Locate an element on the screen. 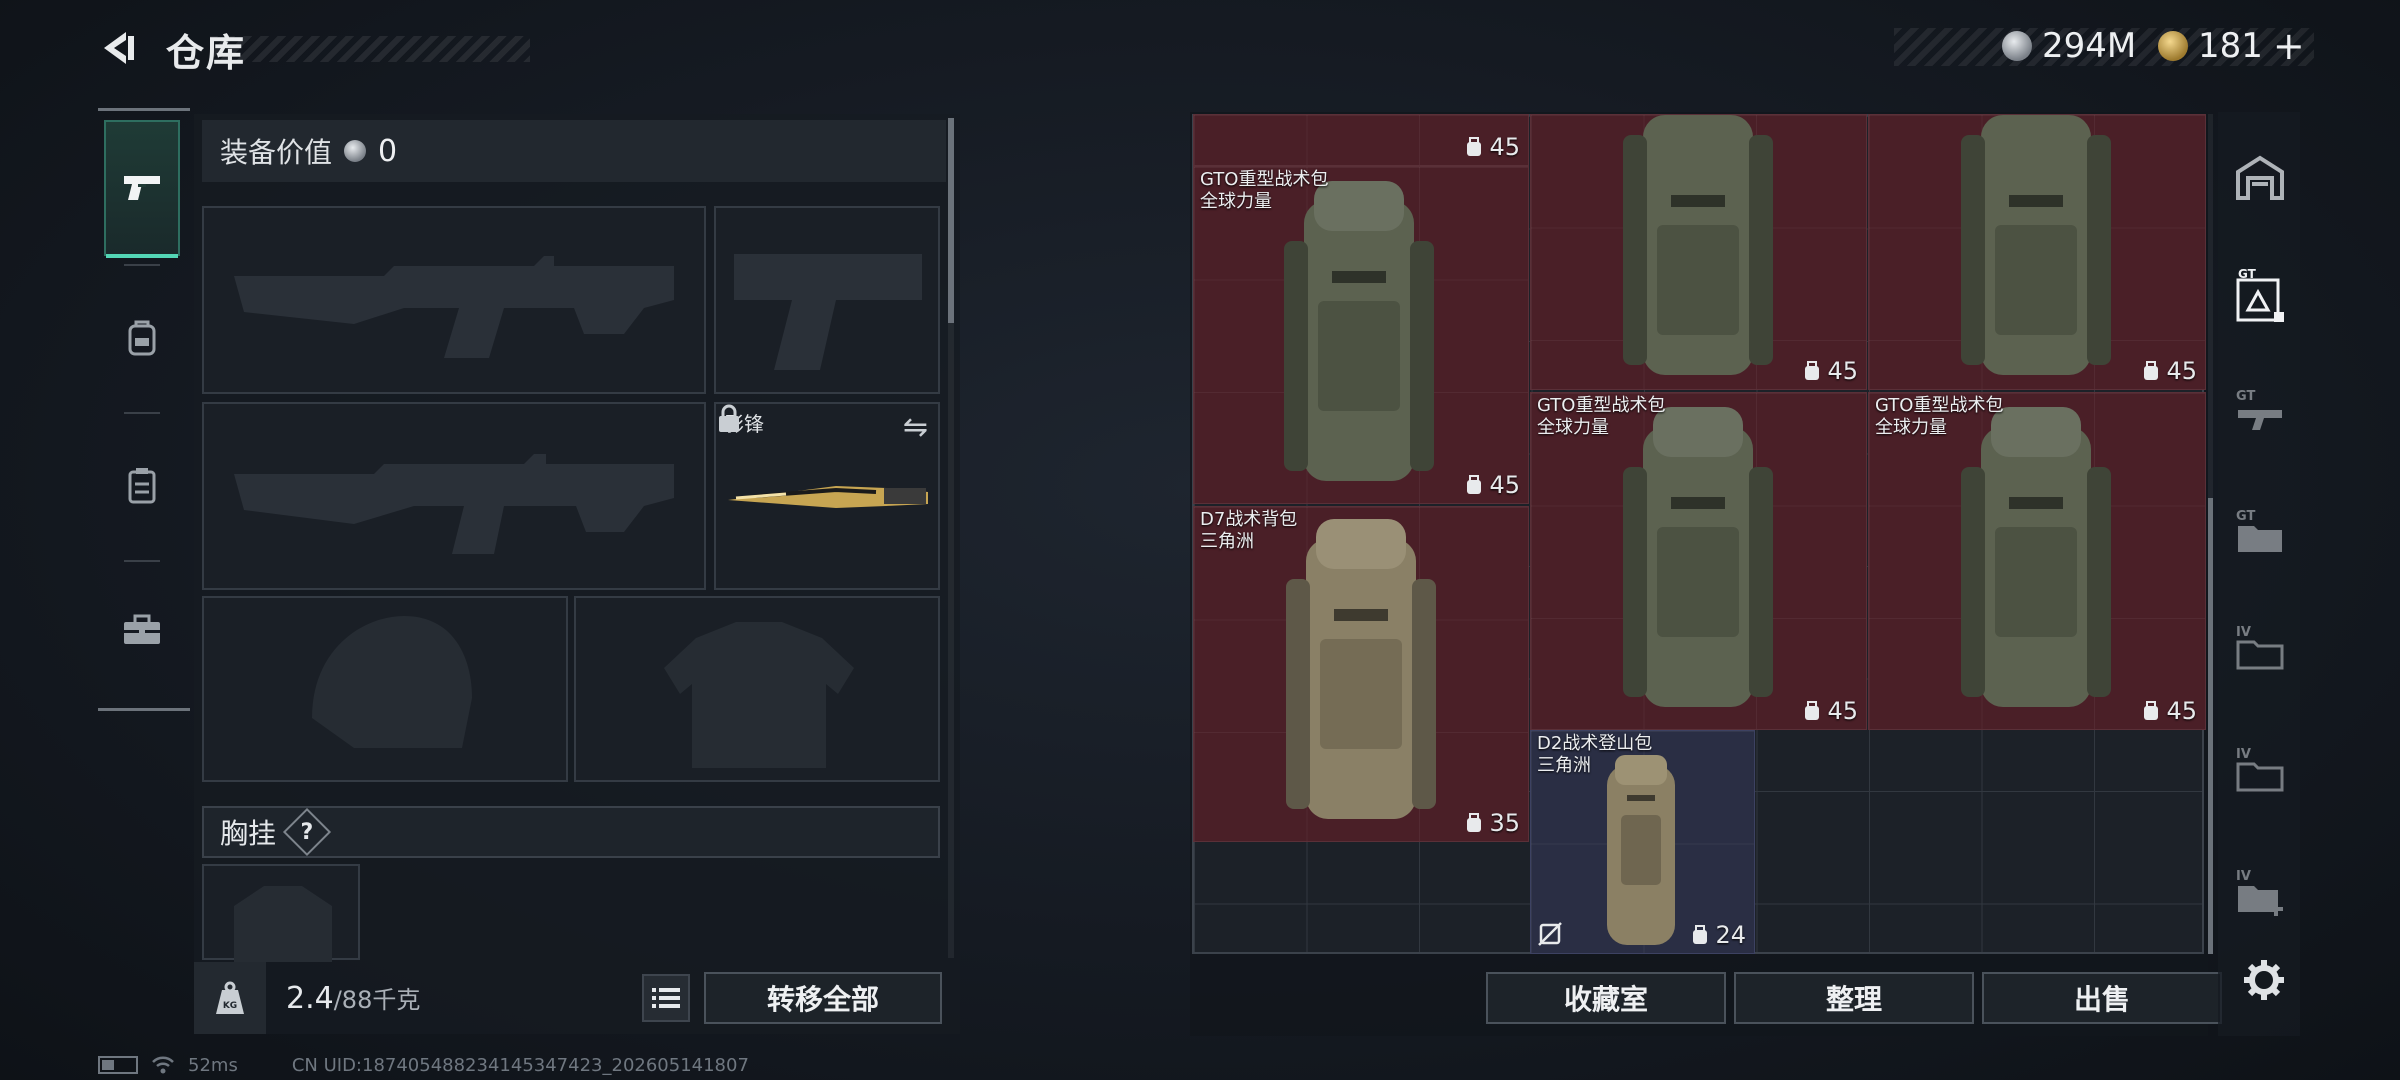 The image size is (2400, 1080). sidearm-slot is located at coordinates (827, 300).